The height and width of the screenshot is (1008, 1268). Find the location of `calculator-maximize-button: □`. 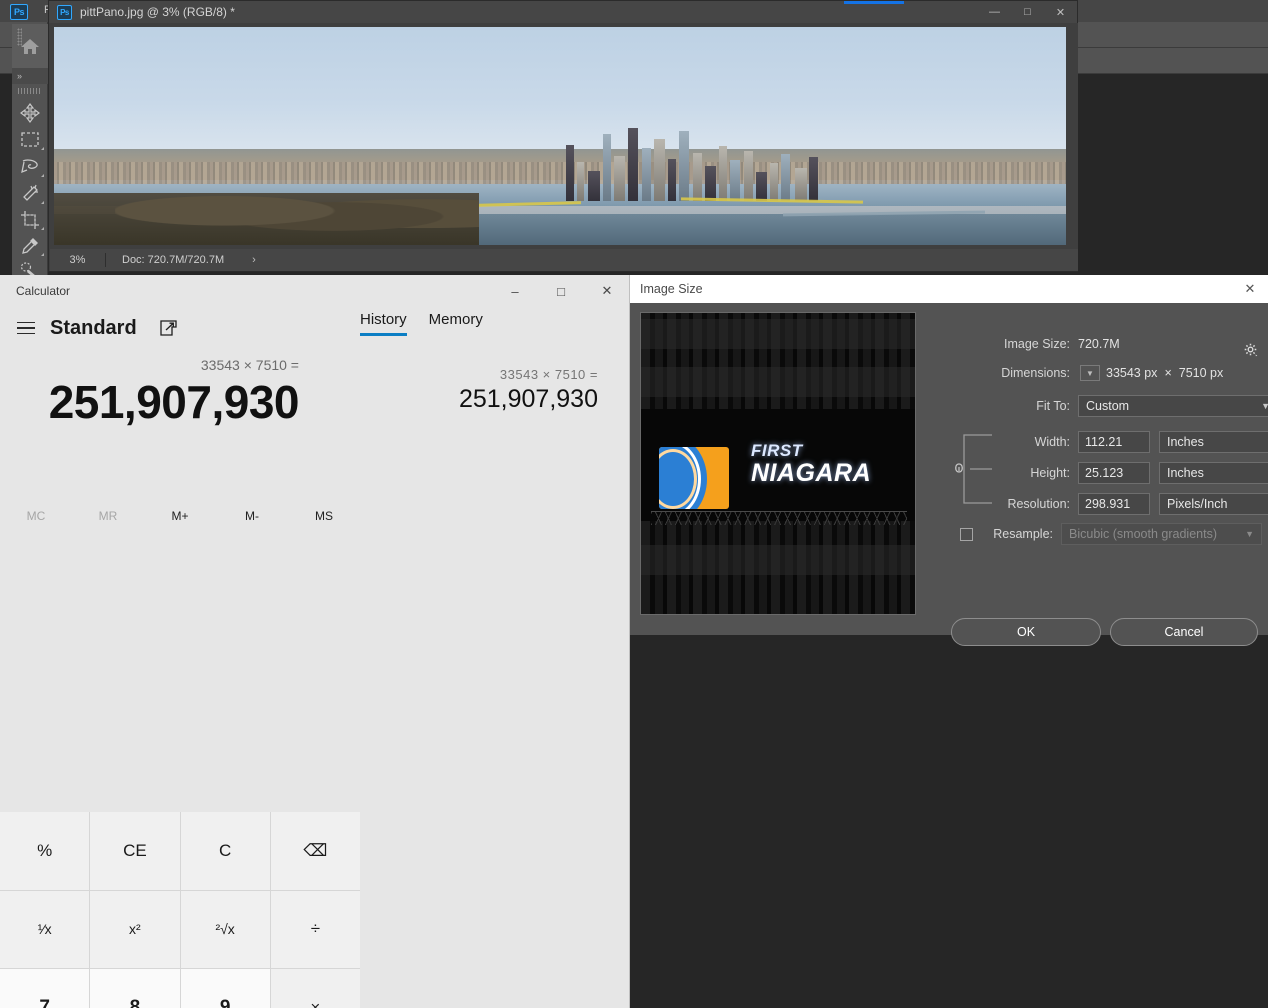

calculator-maximize-button: □ is located at coordinates (561, 291).